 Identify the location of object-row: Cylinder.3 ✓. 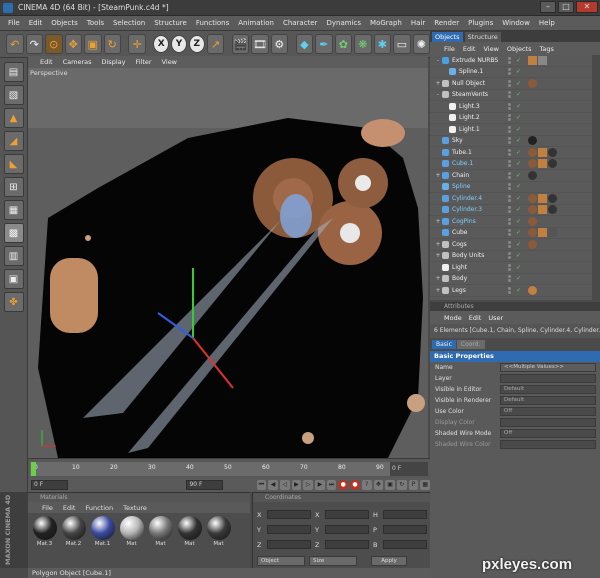
(511, 210).